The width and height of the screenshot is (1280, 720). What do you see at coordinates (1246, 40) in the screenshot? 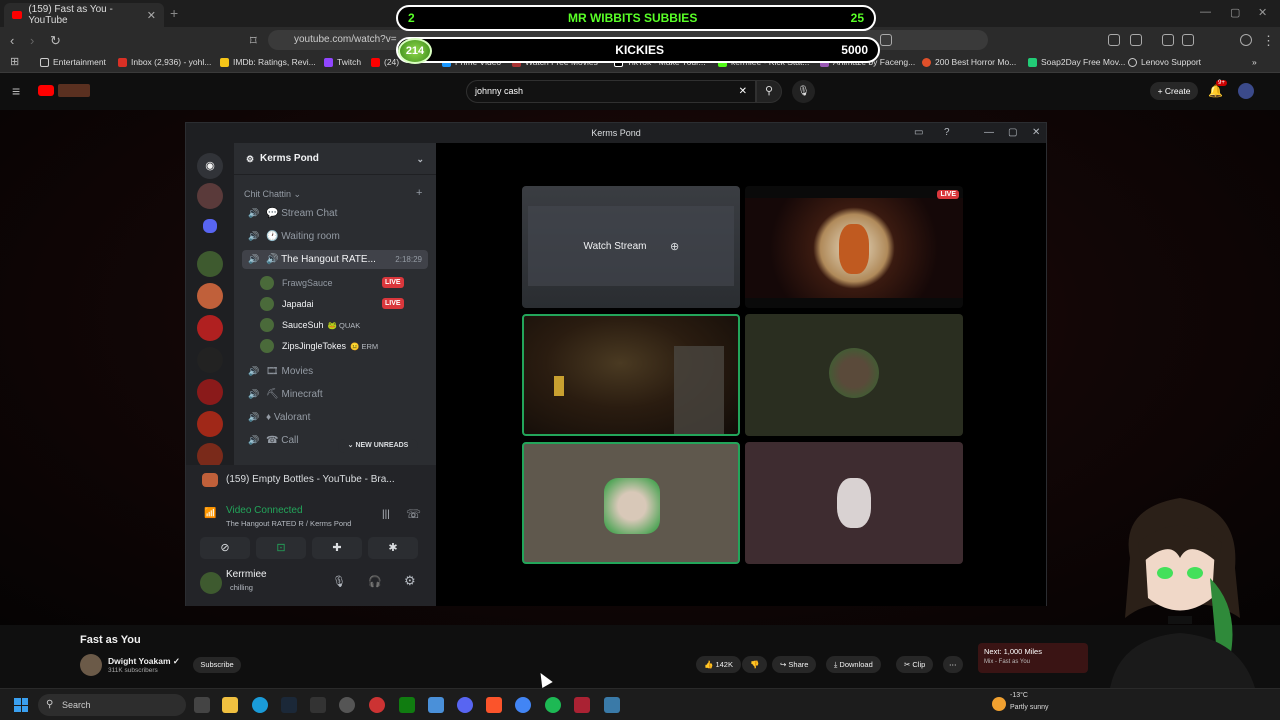
I see `profile-icon` at bounding box center [1246, 40].